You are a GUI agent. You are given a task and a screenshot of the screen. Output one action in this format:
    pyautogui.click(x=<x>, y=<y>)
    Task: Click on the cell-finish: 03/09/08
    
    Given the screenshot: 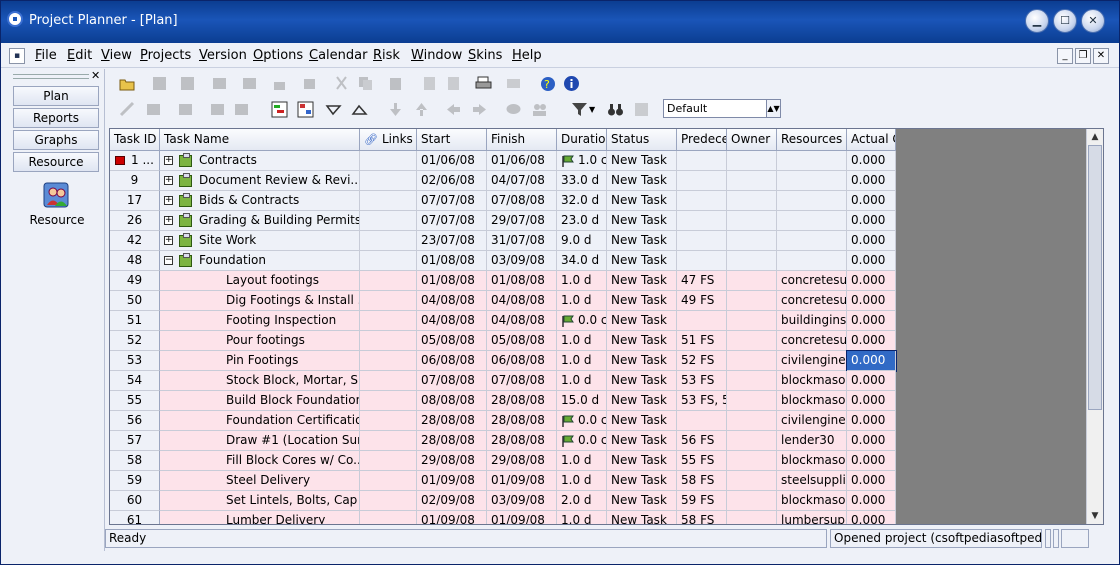 What is the action you would take?
    pyautogui.click(x=522, y=261)
    